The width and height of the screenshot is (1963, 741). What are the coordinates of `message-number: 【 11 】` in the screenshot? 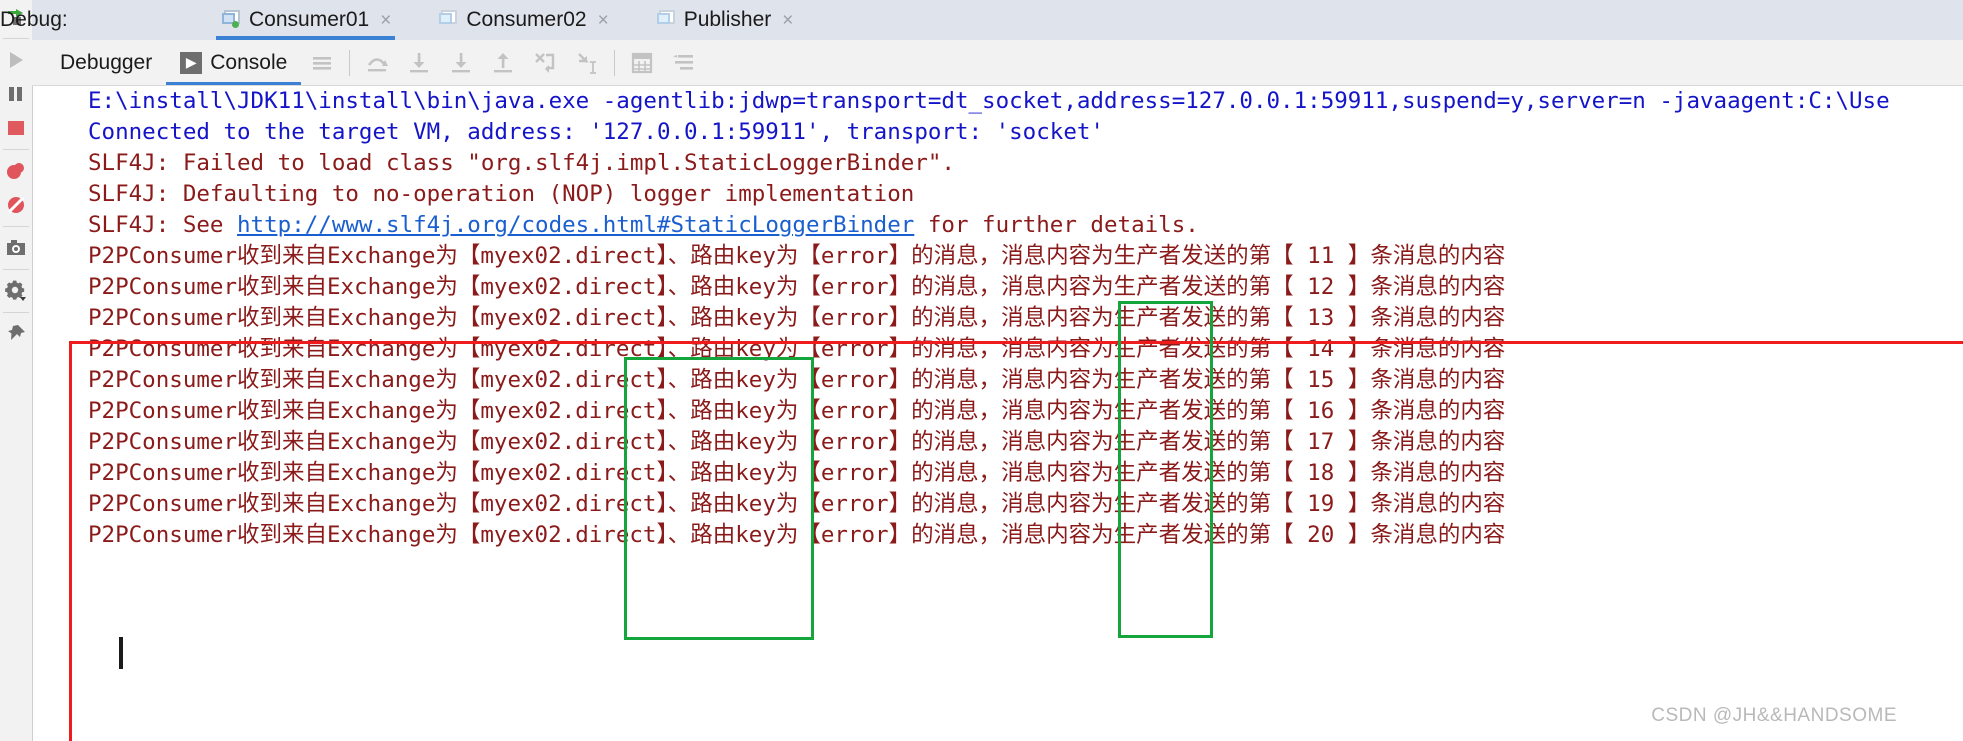 It's located at (1321, 256).